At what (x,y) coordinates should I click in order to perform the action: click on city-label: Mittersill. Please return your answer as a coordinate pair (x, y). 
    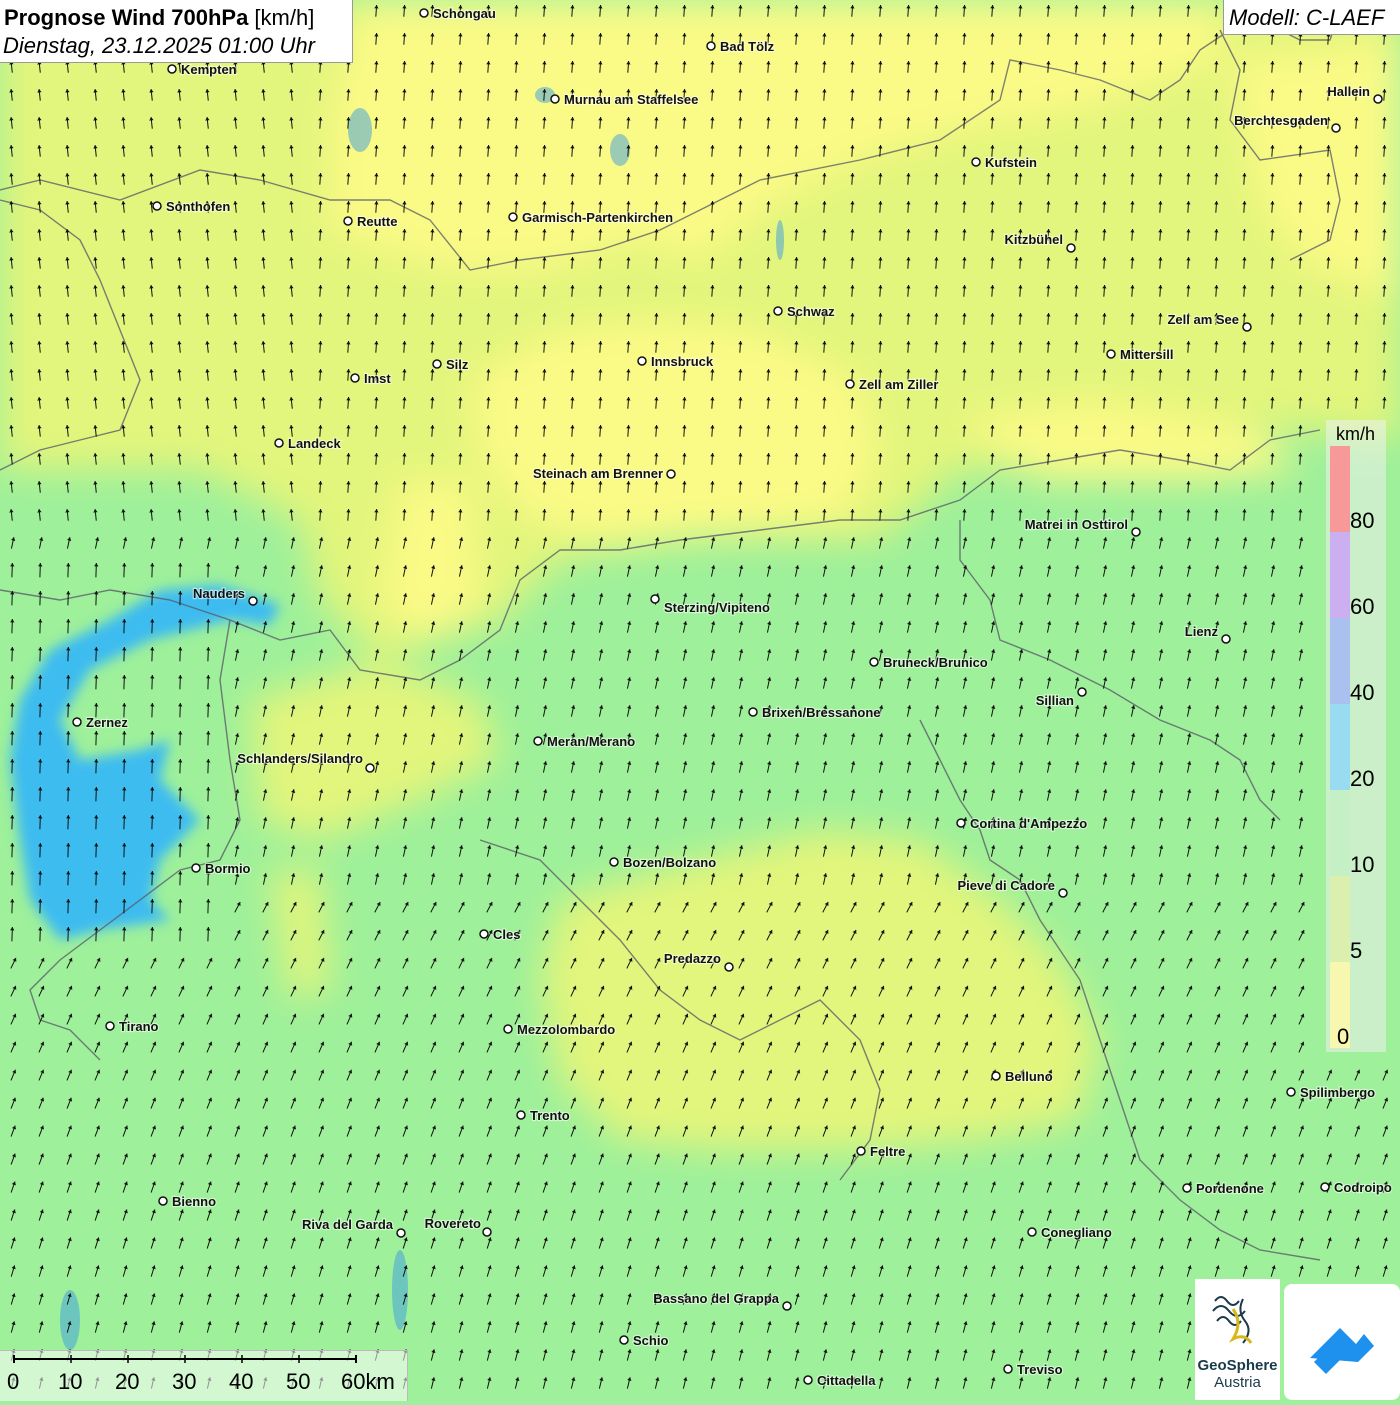
    Looking at the image, I should click on (1146, 354).